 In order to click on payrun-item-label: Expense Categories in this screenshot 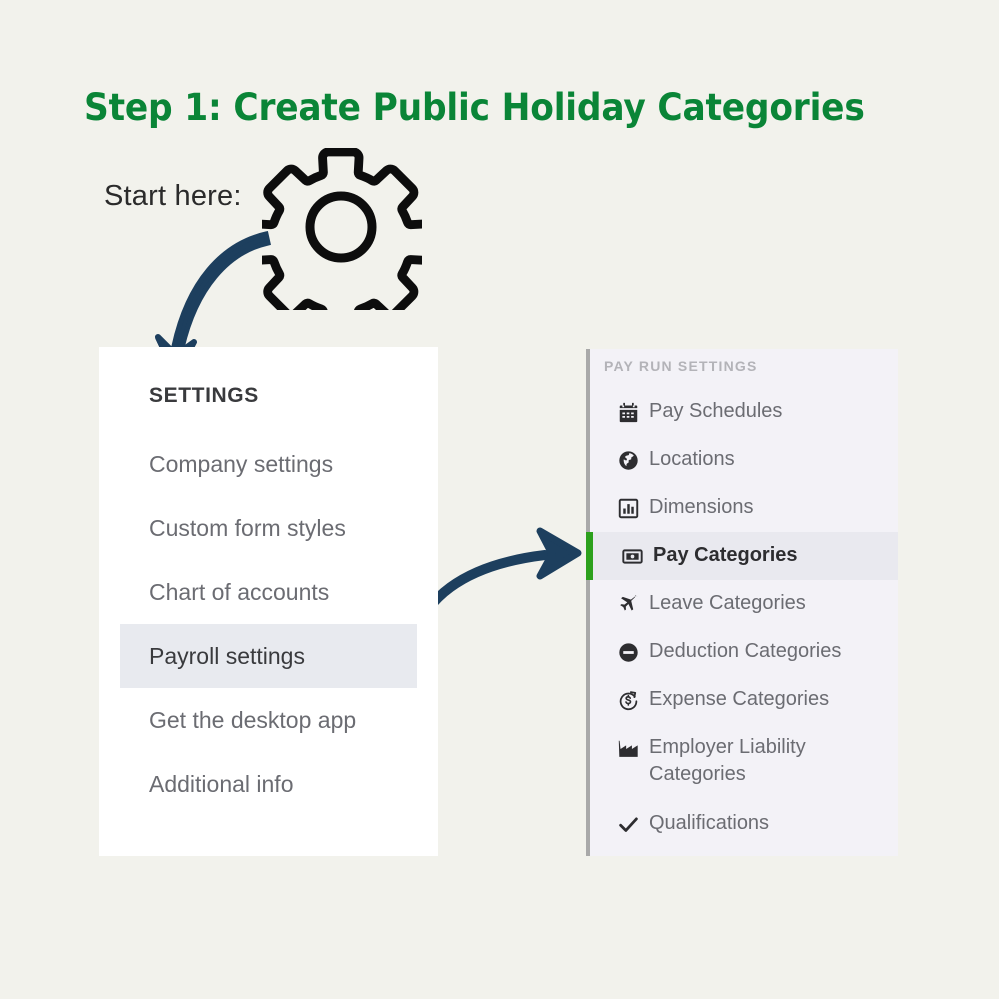, I will do `click(739, 699)`.